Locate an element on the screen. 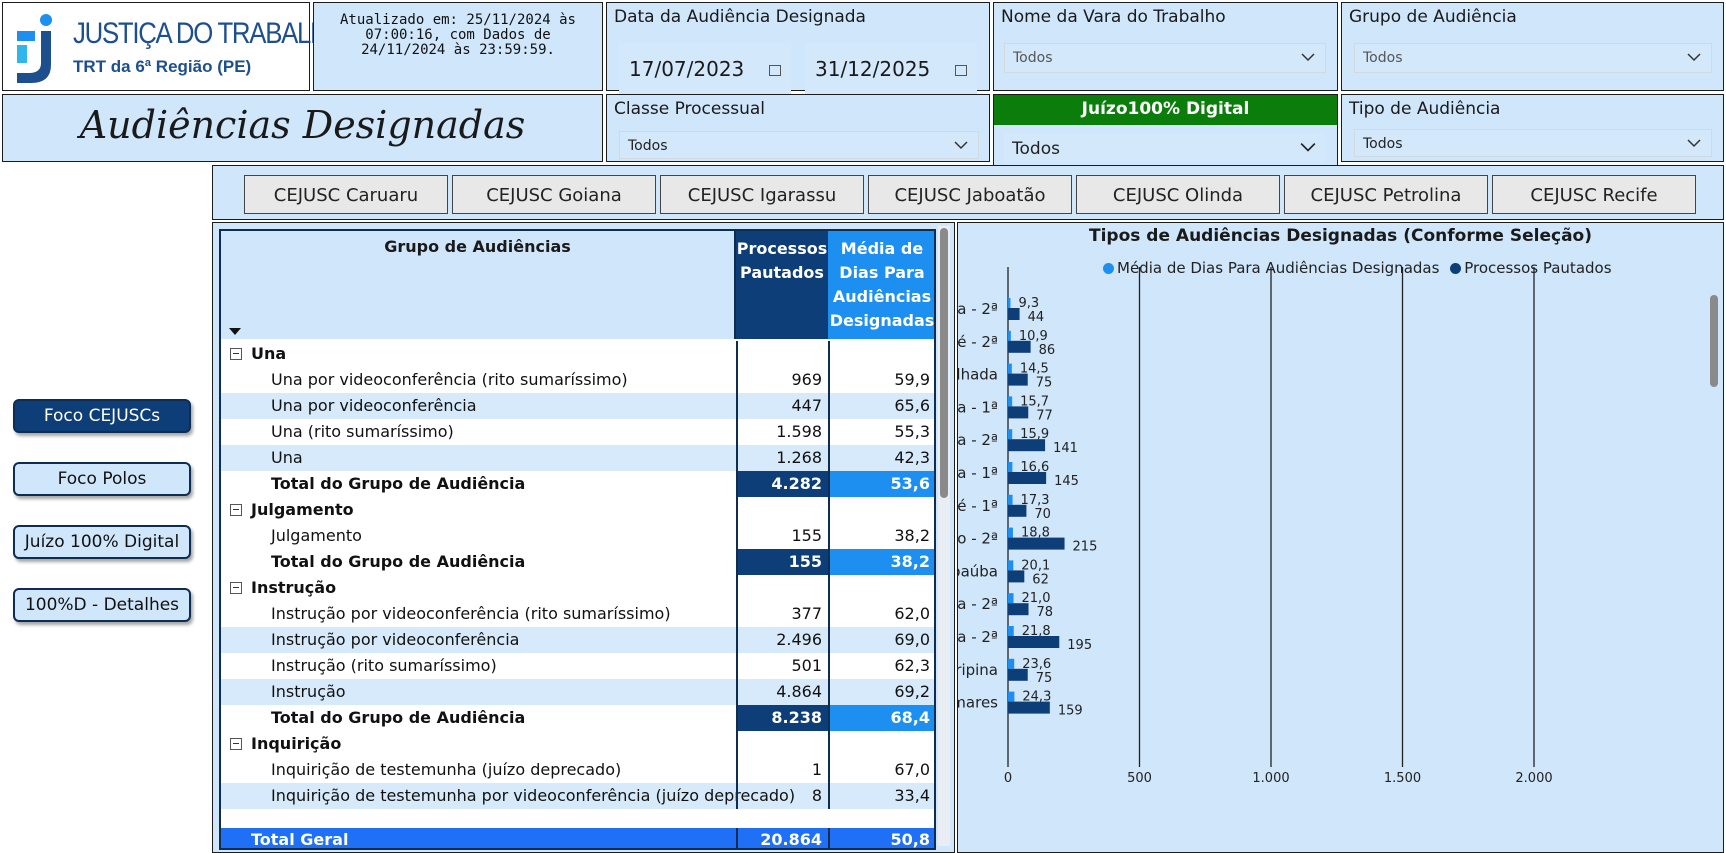 The height and width of the screenshot is (853, 1726). table-row: Instrução por videoconferência 2.496 69,0 is located at coordinates (577, 640).